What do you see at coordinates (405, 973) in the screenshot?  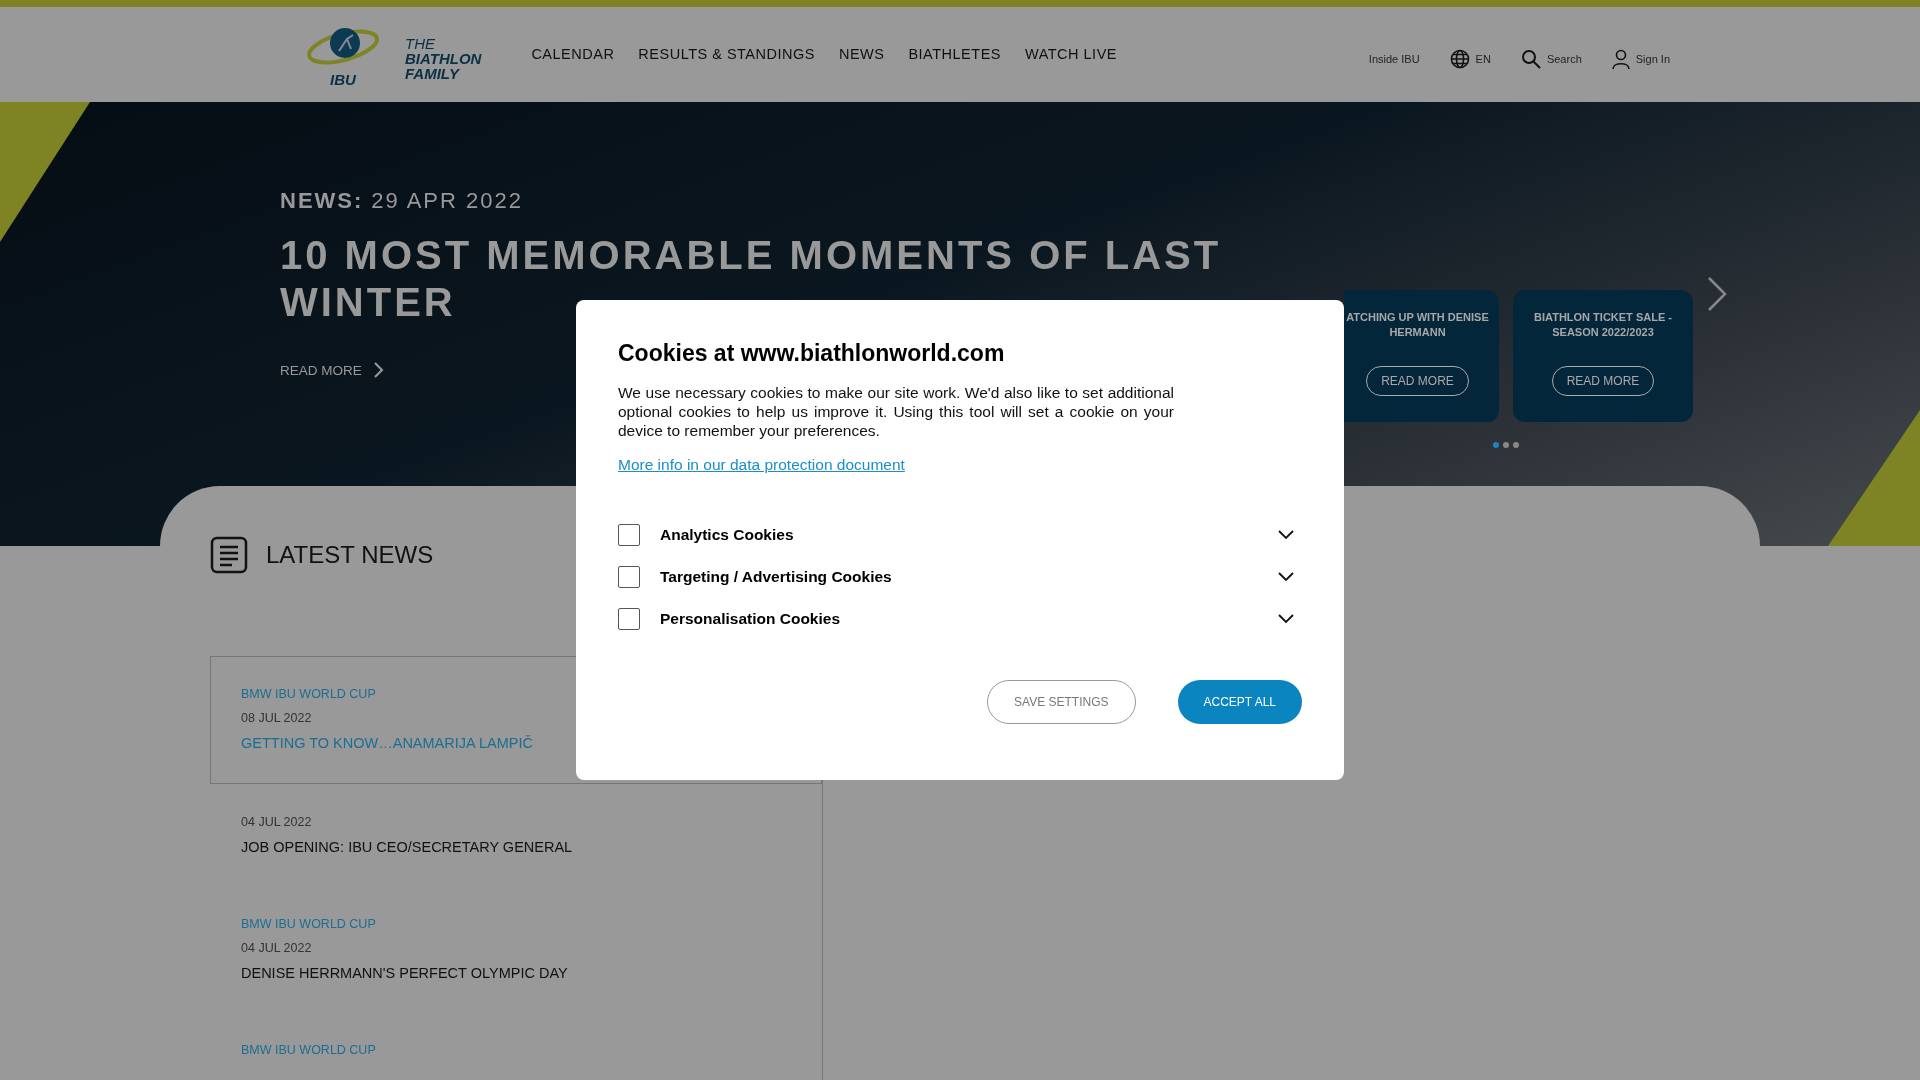 I see `news-headline: DENISE HERRMANN'S PERFECT OLYMPIC DAY` at bounding box center [405, 973].